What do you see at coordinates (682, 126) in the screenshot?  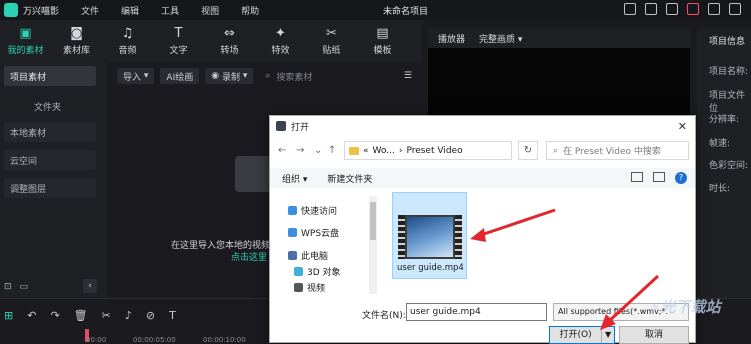 I see `close-icon: ✕` at bounding box center [682, 126].